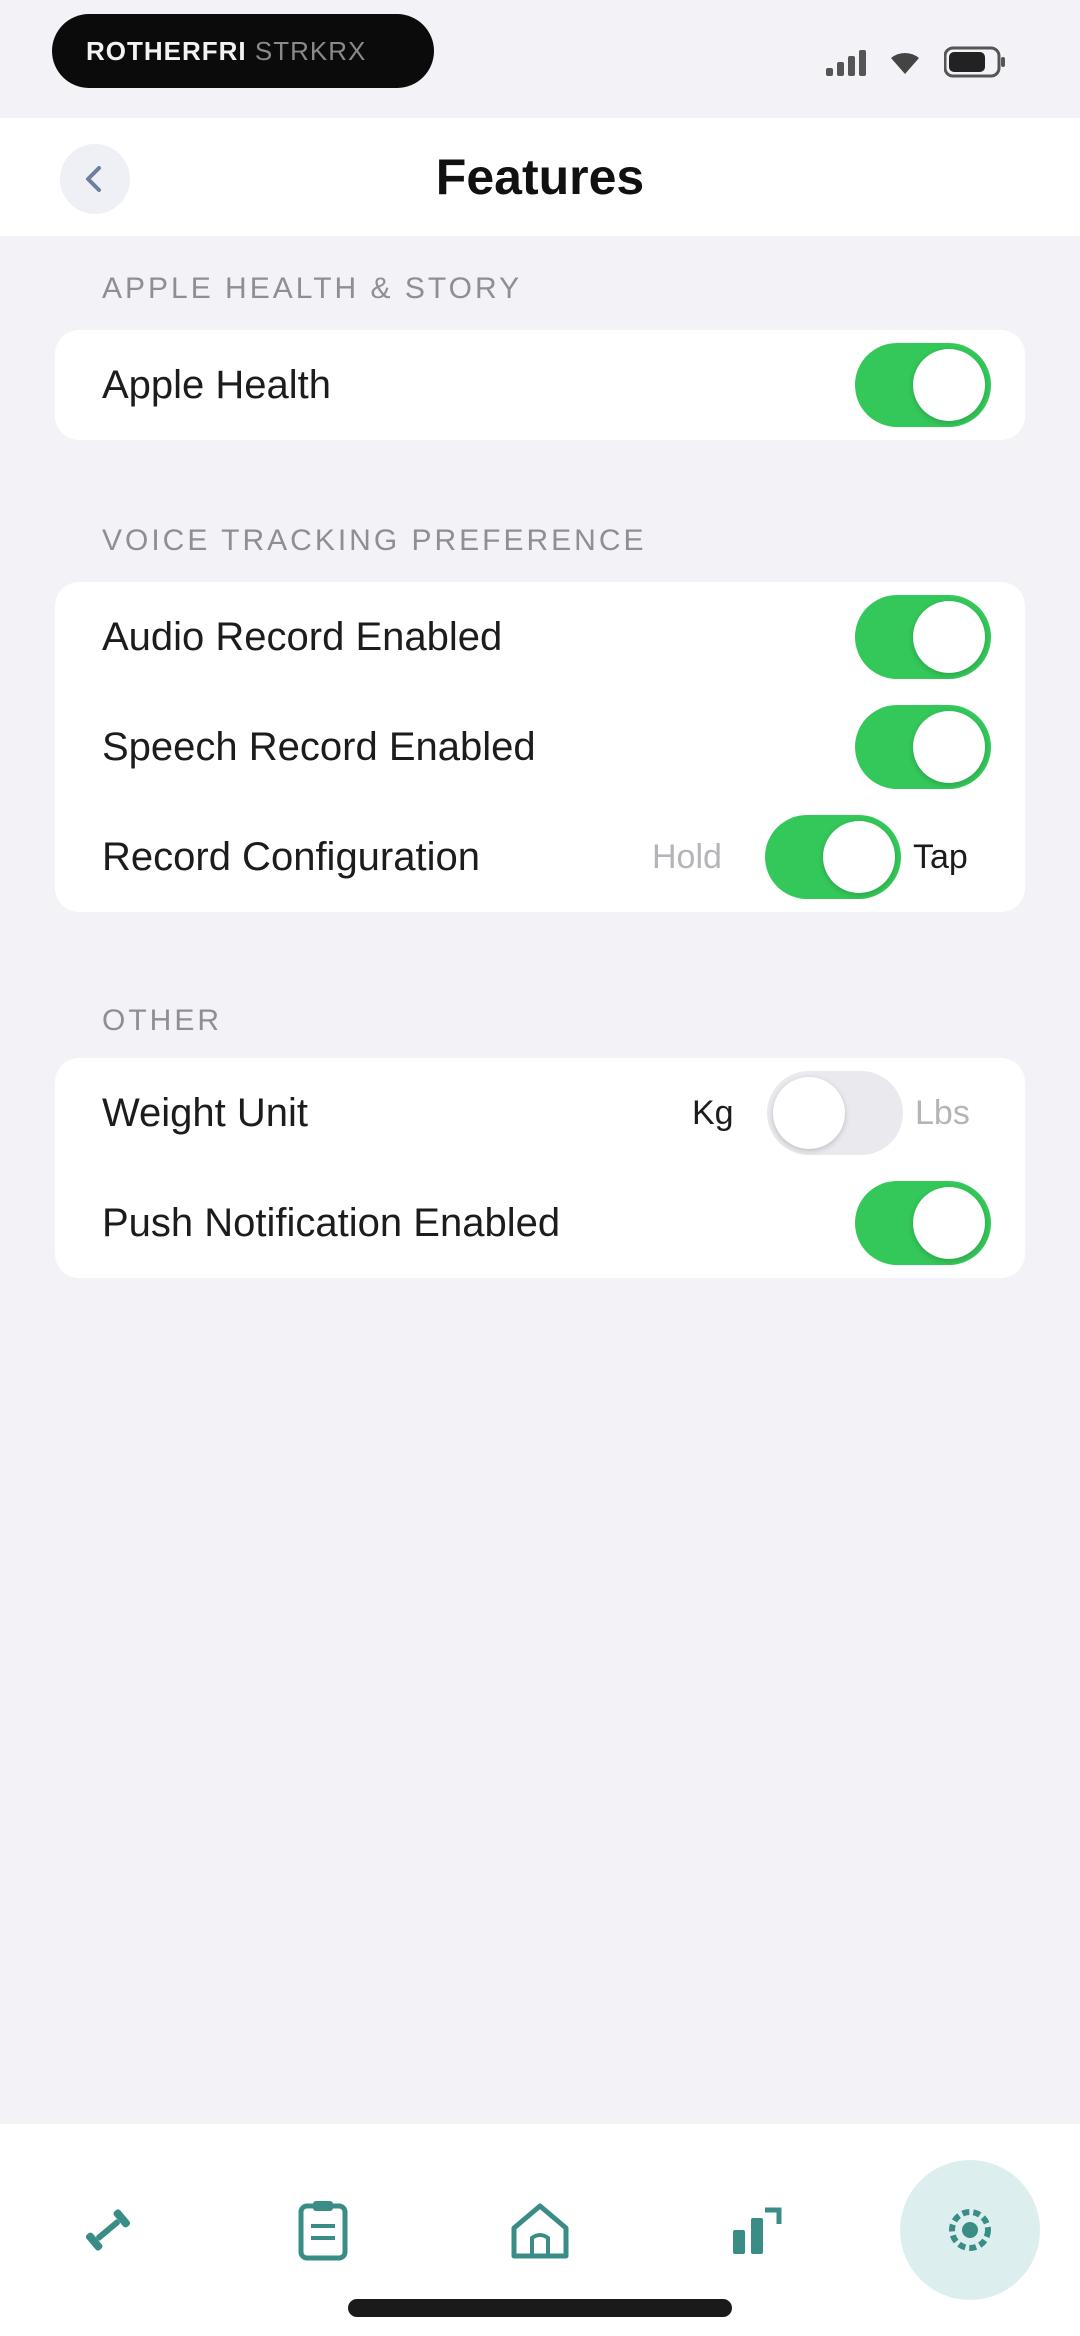 This screenshot has width=1080, height=2336. I want to click on tab-stats, so click(755, 2230).